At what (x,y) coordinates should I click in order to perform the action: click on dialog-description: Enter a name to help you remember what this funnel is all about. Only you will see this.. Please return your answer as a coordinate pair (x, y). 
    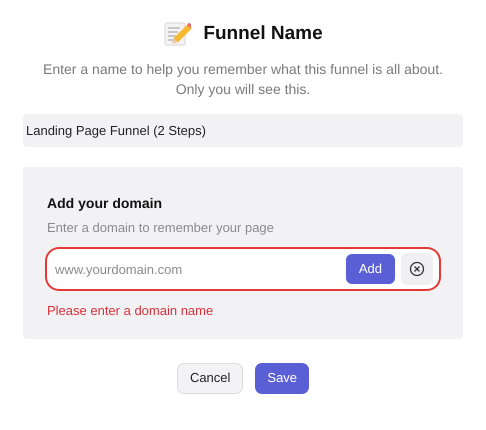
    Looking at the image, I should click on (243, 79).